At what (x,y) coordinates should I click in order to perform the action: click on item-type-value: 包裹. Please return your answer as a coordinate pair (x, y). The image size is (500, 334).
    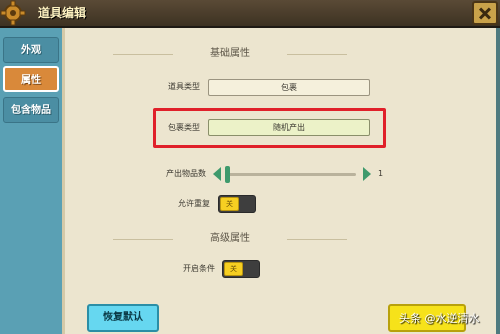
    Looking at the image, I should click on (289, 87).